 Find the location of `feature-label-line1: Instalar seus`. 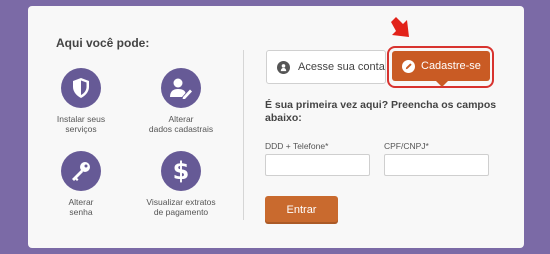

feature-label-line1: Instalar seus is located at coordinates (81, 119).